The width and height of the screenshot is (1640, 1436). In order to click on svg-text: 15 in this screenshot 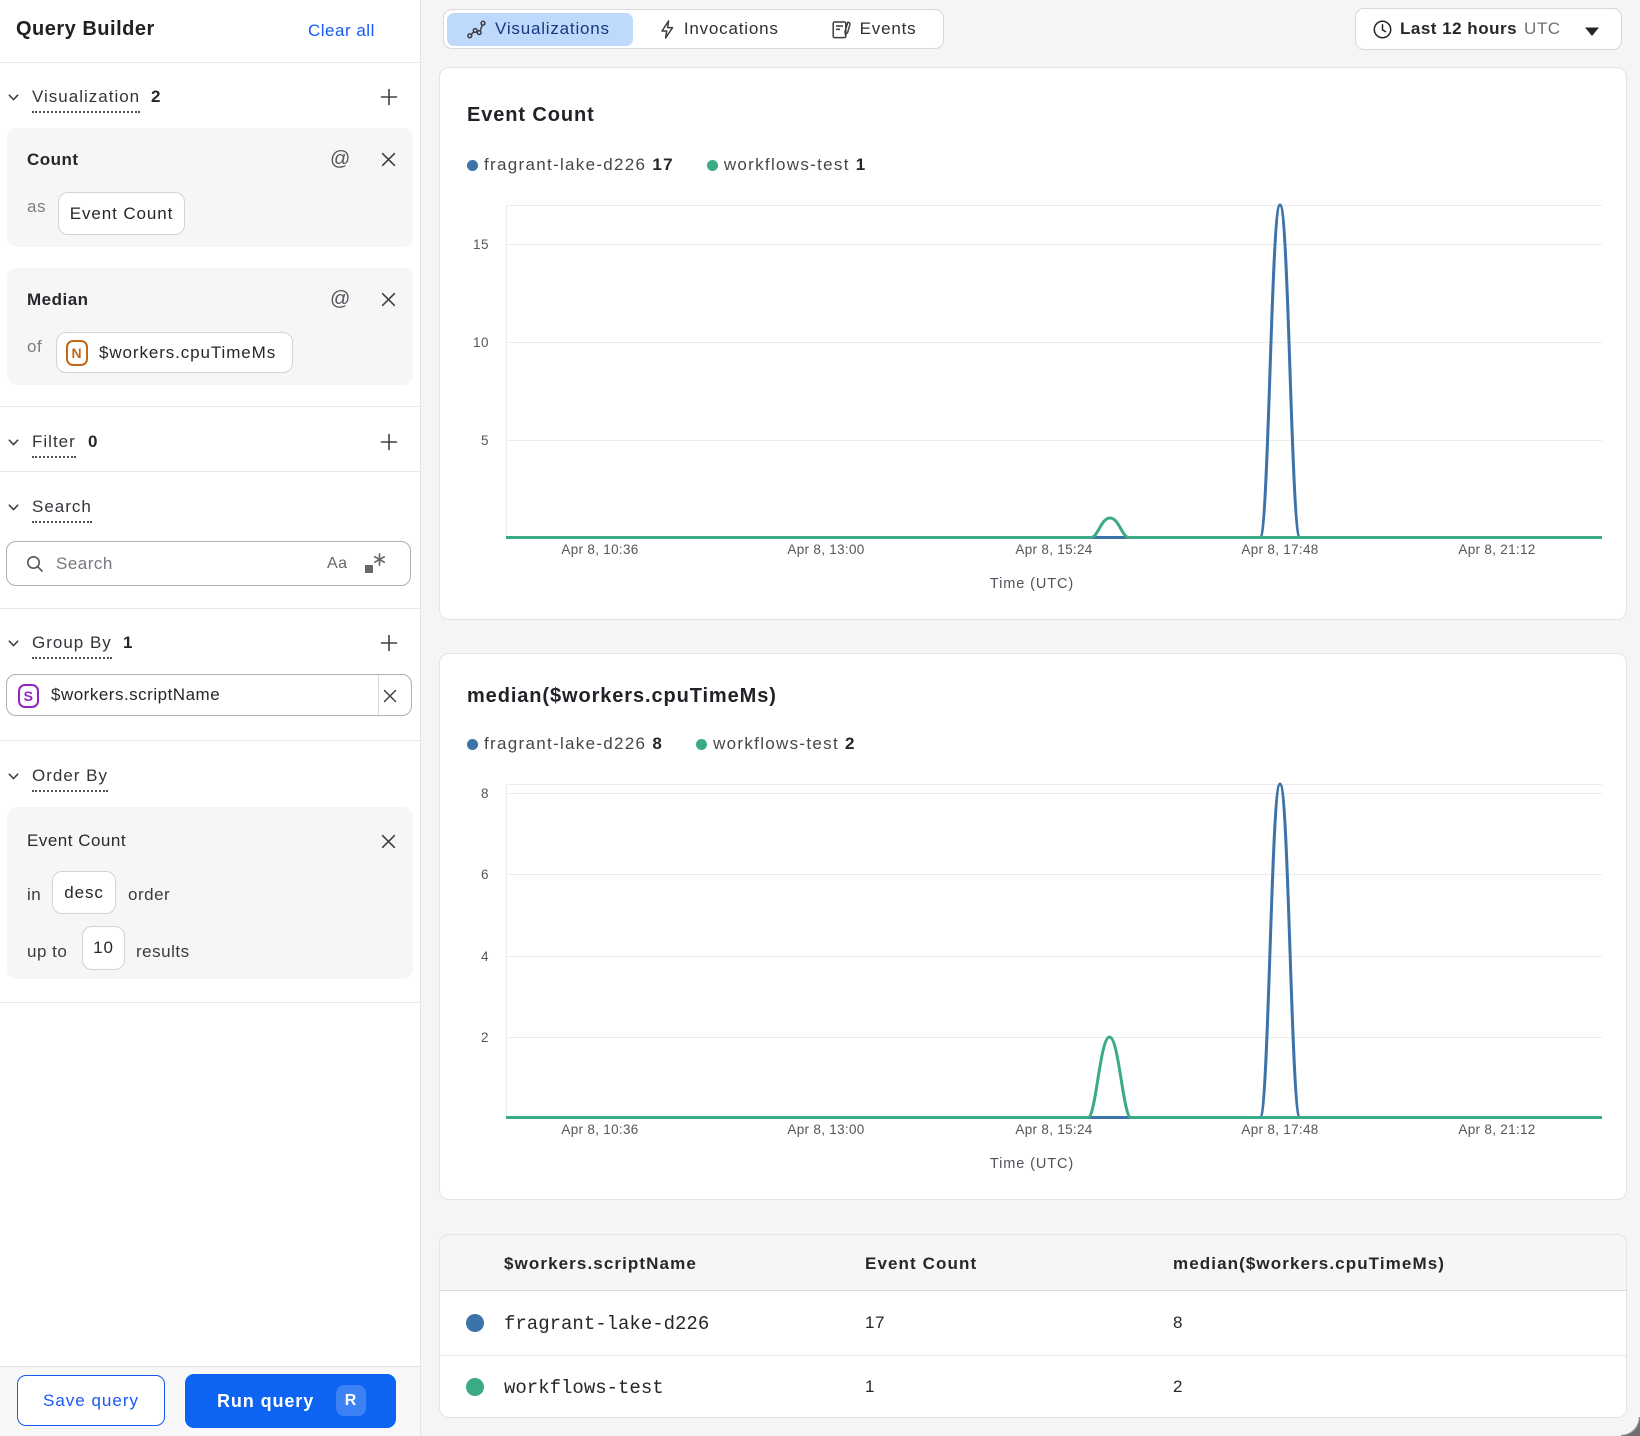, I will do `click(481, 244)`.